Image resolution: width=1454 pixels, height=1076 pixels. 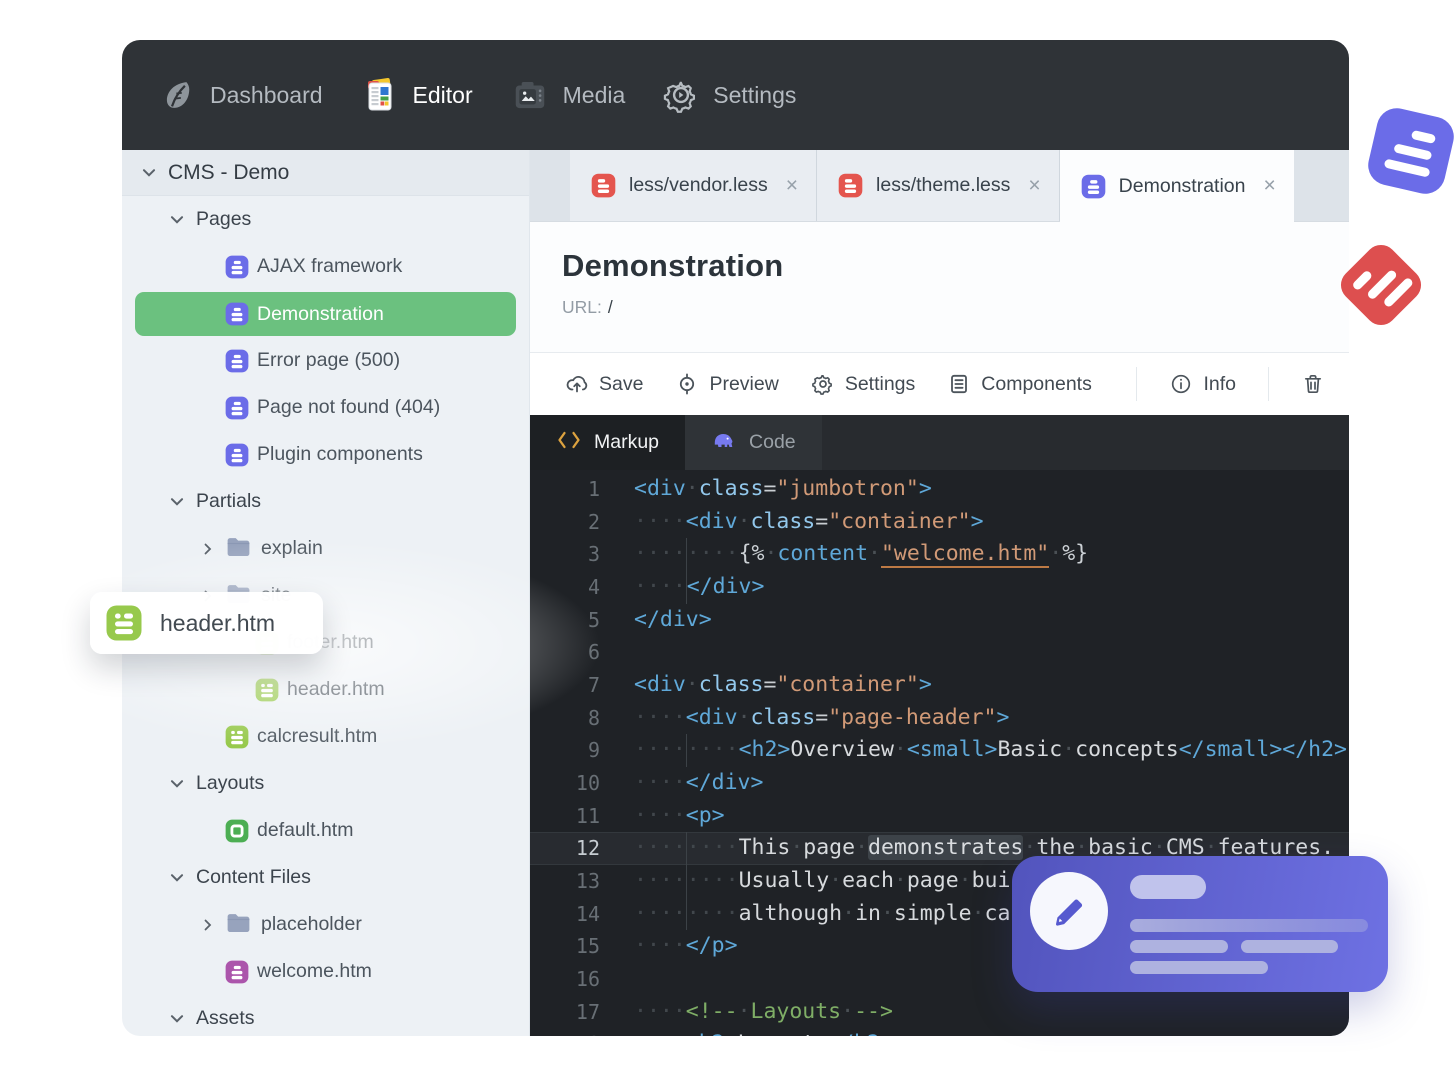 What do you see at coordinates (1069, 911) in the screenshot?
I see `pencil-icon` at bounding box center [1069, 911].